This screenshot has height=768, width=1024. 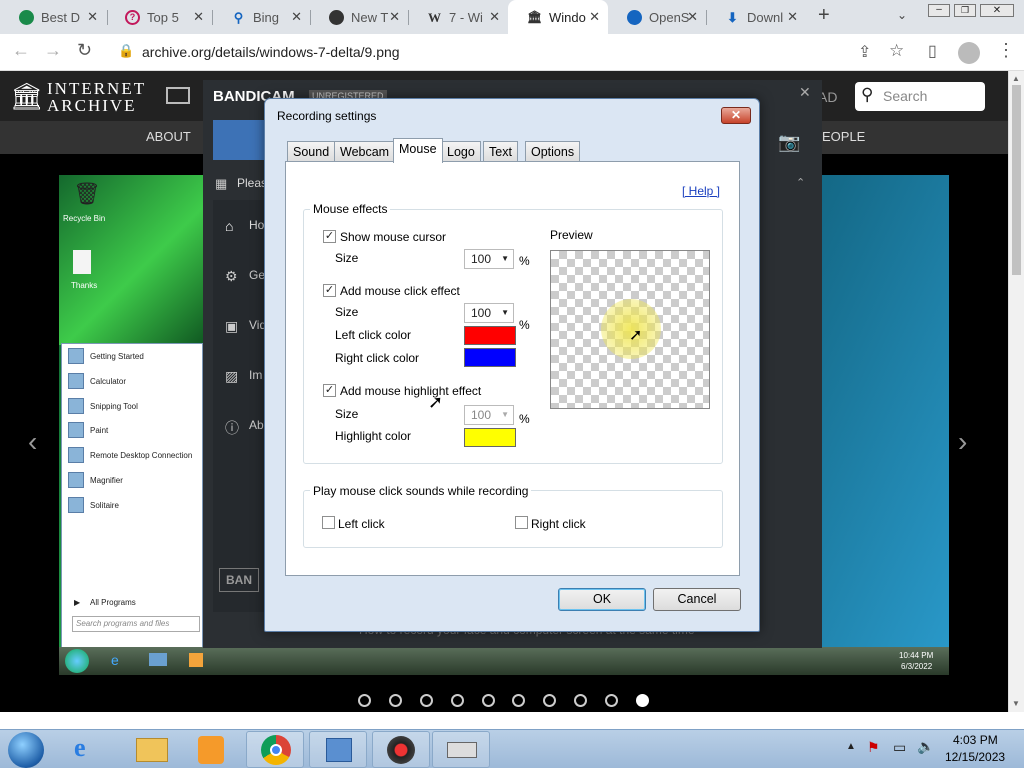 I want to click on page-scrollbar: ▲ ▼, so click(x=1016, y=391).